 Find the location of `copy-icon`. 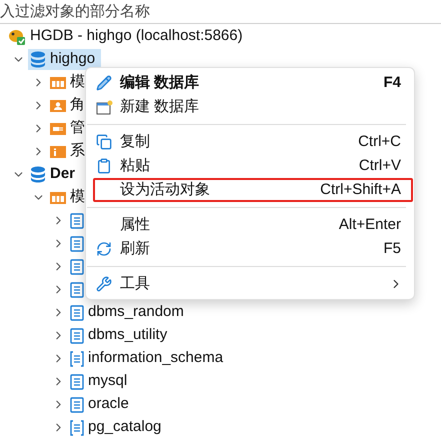

copy-icon is located at coordinates (104, 142).